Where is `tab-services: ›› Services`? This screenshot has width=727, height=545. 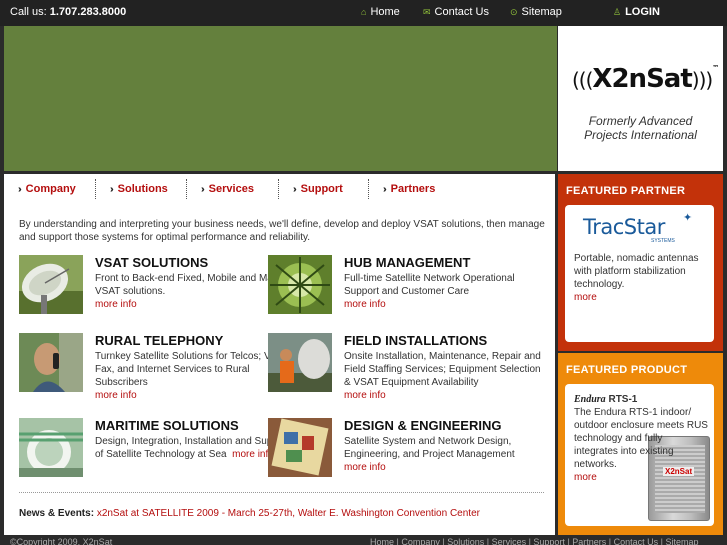
tab-services: ›› Services is located at coordinates (232, 189).